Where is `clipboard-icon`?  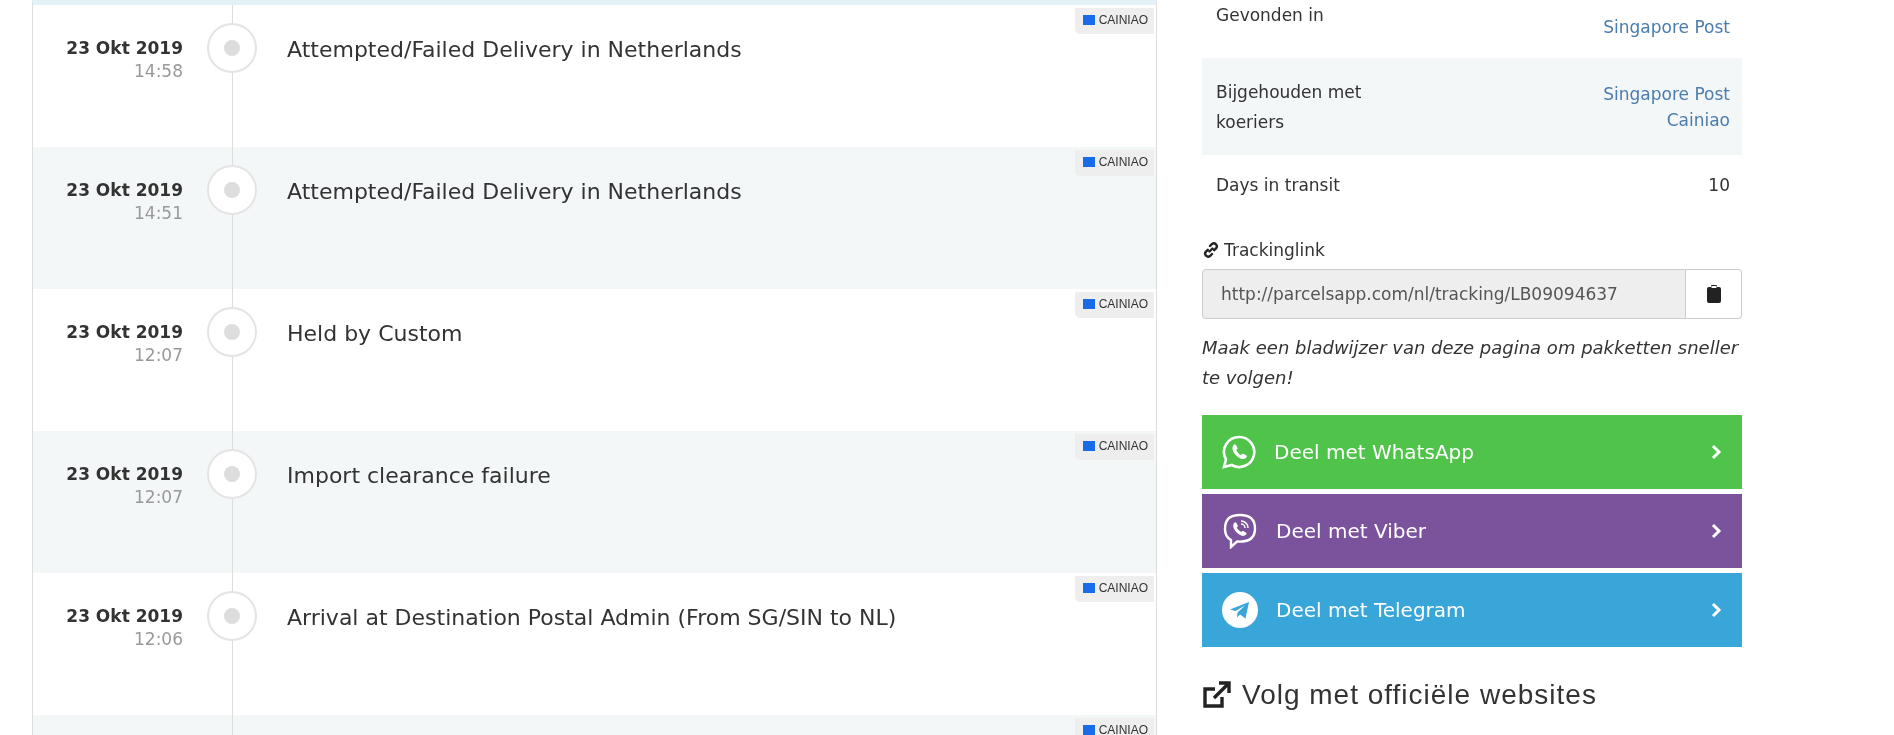
clipboard-icon is located at coordinates (1713, 294).